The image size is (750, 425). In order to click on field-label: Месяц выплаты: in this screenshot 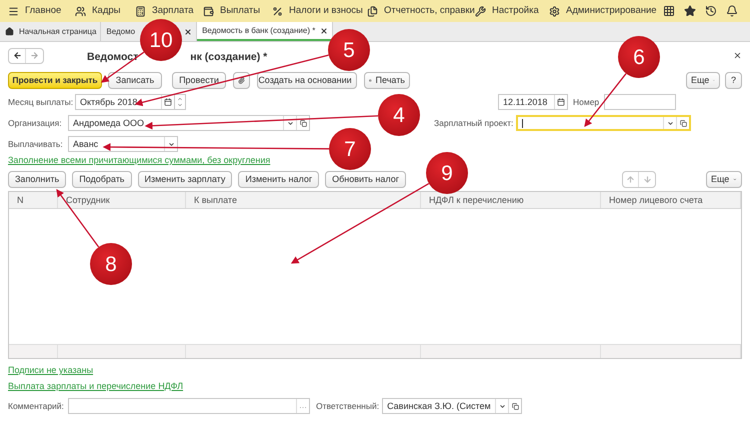, I will do `click(41, 102)`.